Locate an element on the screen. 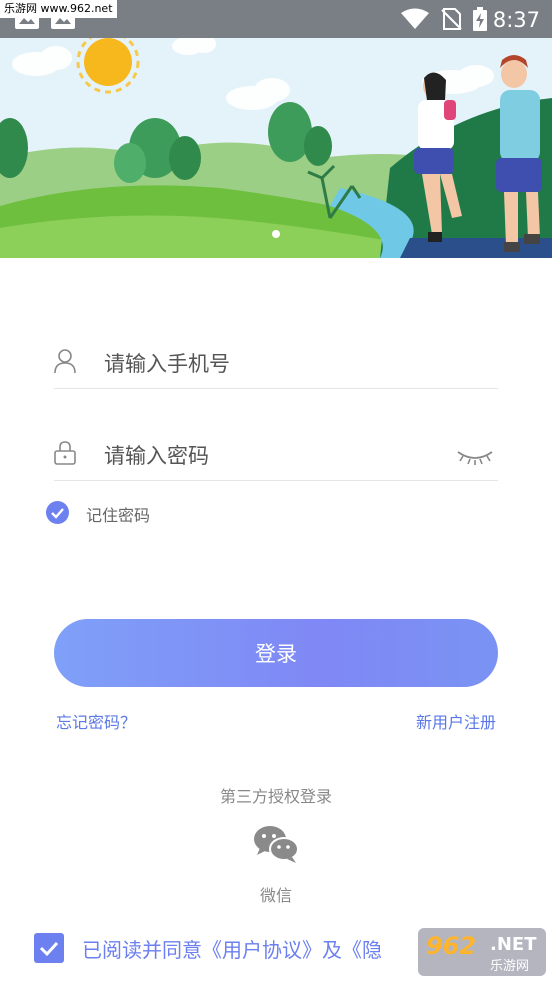 This screenshot has height=981, width=552. watermark-number: 962 is located at coordinates (451, 946).